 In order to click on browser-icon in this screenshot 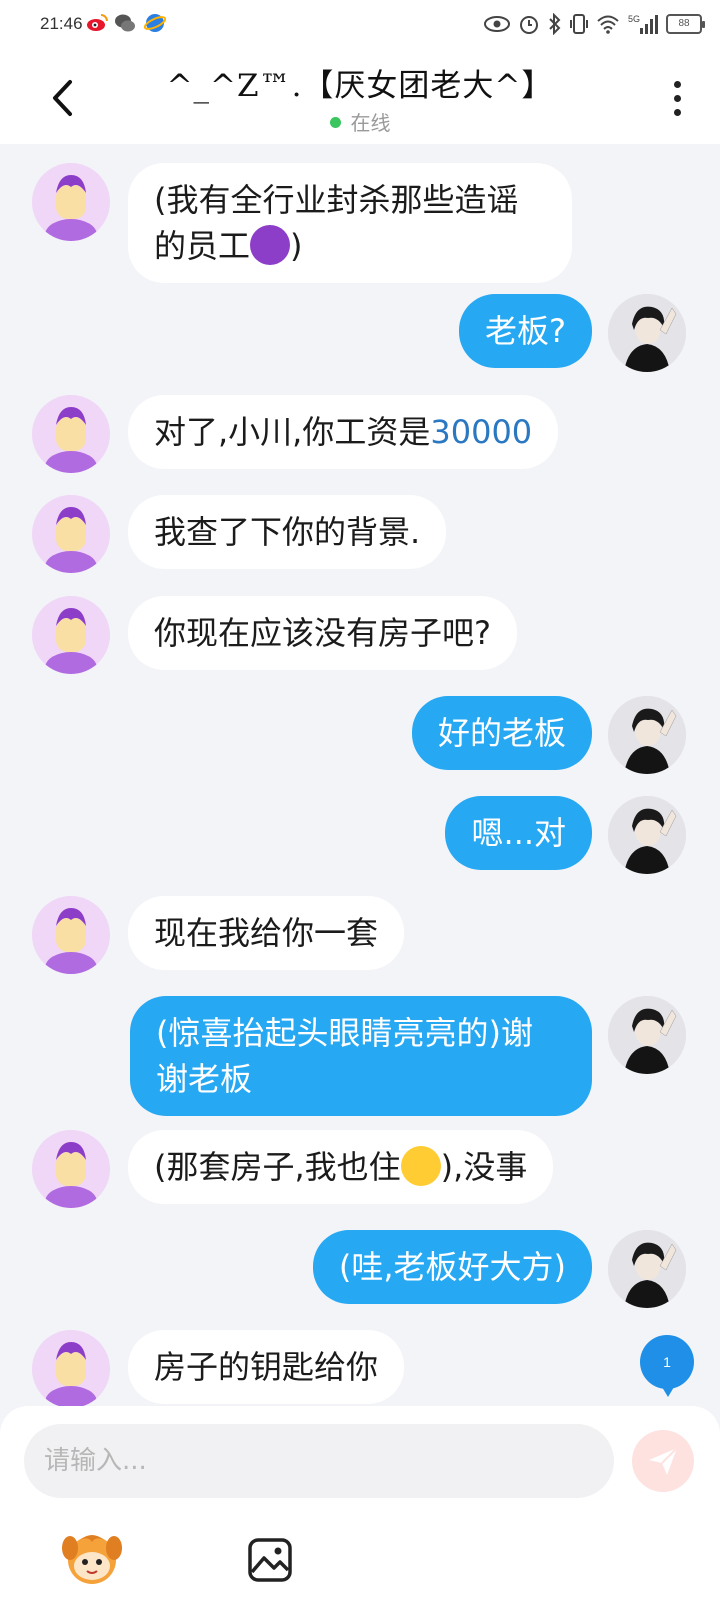, I will do `click(155, 23)`.